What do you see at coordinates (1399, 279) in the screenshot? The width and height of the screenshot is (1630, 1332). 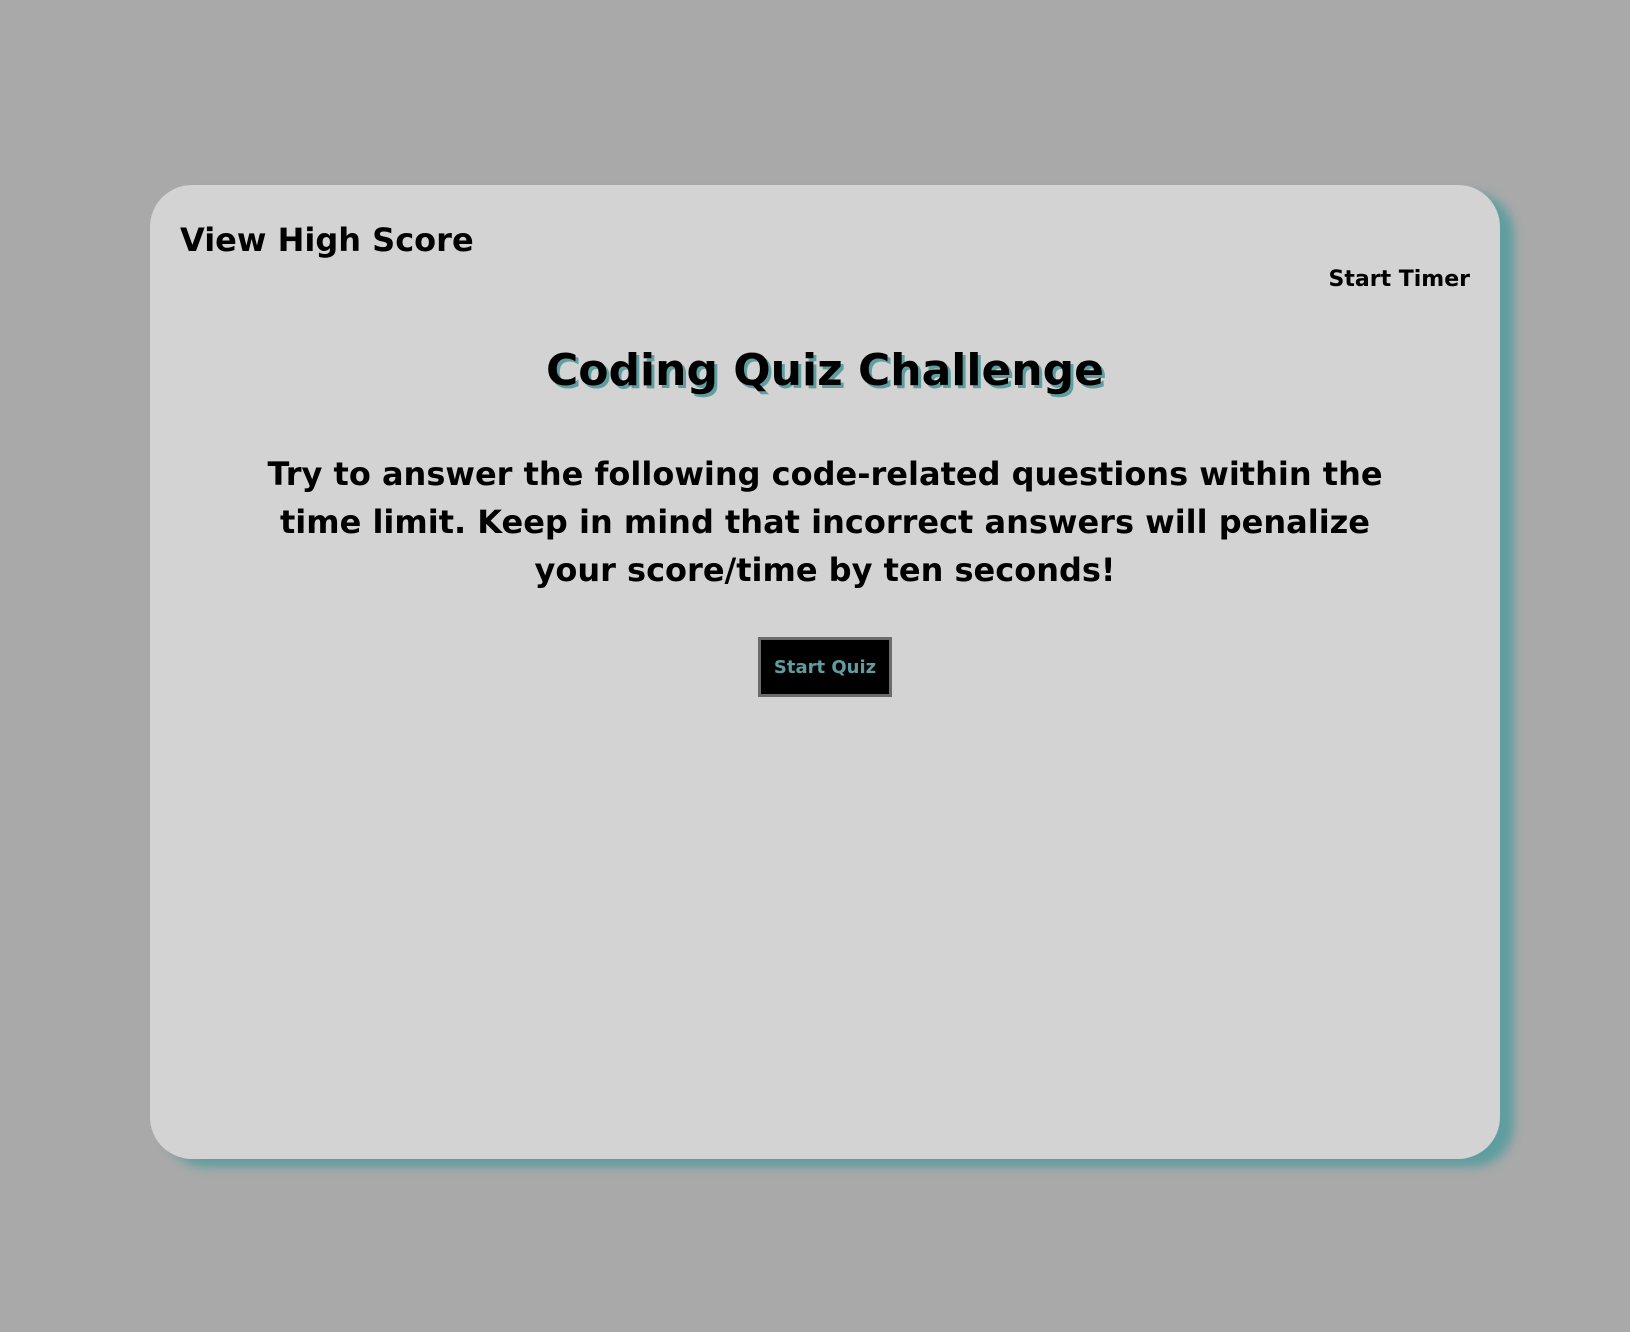 I see `timer-display: Start Timer` at bounding box center [1399, 279].